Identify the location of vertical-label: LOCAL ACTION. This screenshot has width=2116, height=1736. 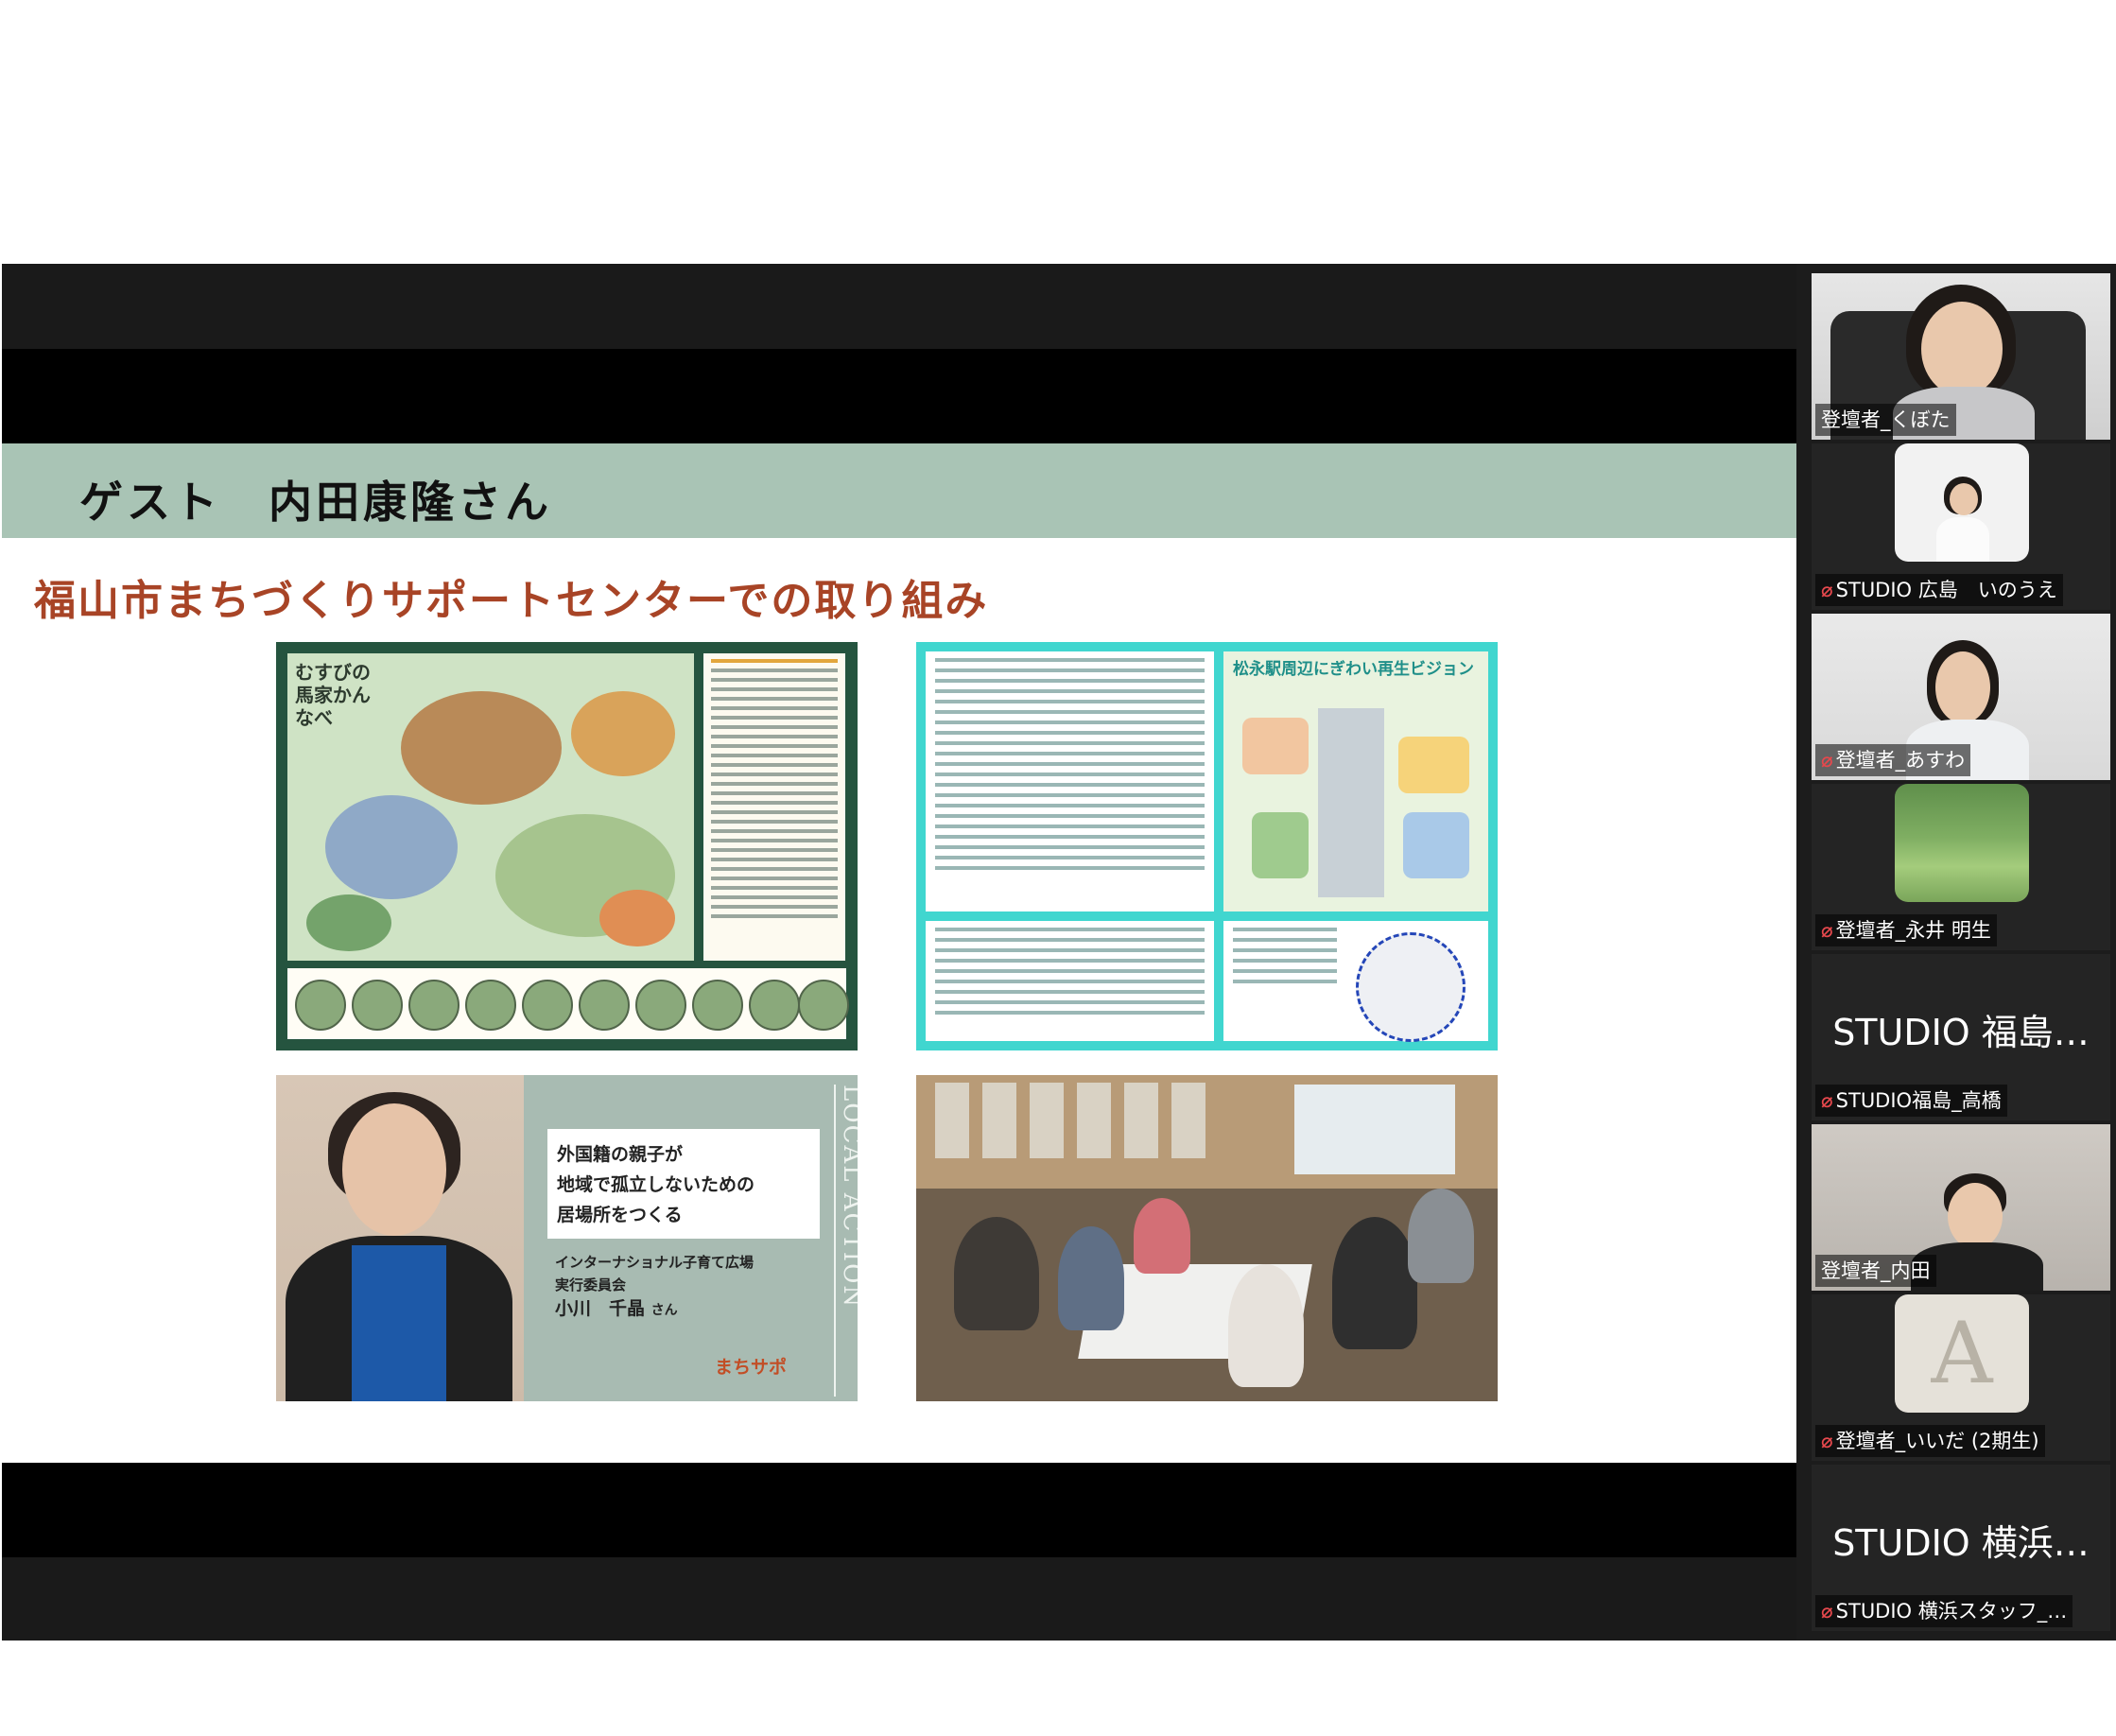
(846, 1241).